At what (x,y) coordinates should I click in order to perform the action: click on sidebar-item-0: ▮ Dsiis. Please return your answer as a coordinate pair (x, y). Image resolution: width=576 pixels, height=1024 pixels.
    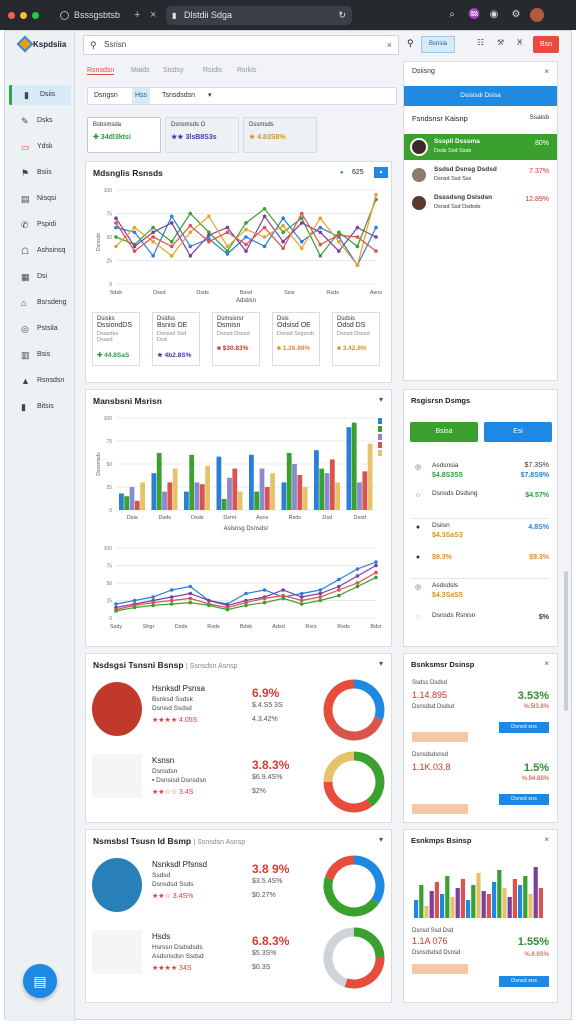
    Looking at the image, I should click on (40, 95).